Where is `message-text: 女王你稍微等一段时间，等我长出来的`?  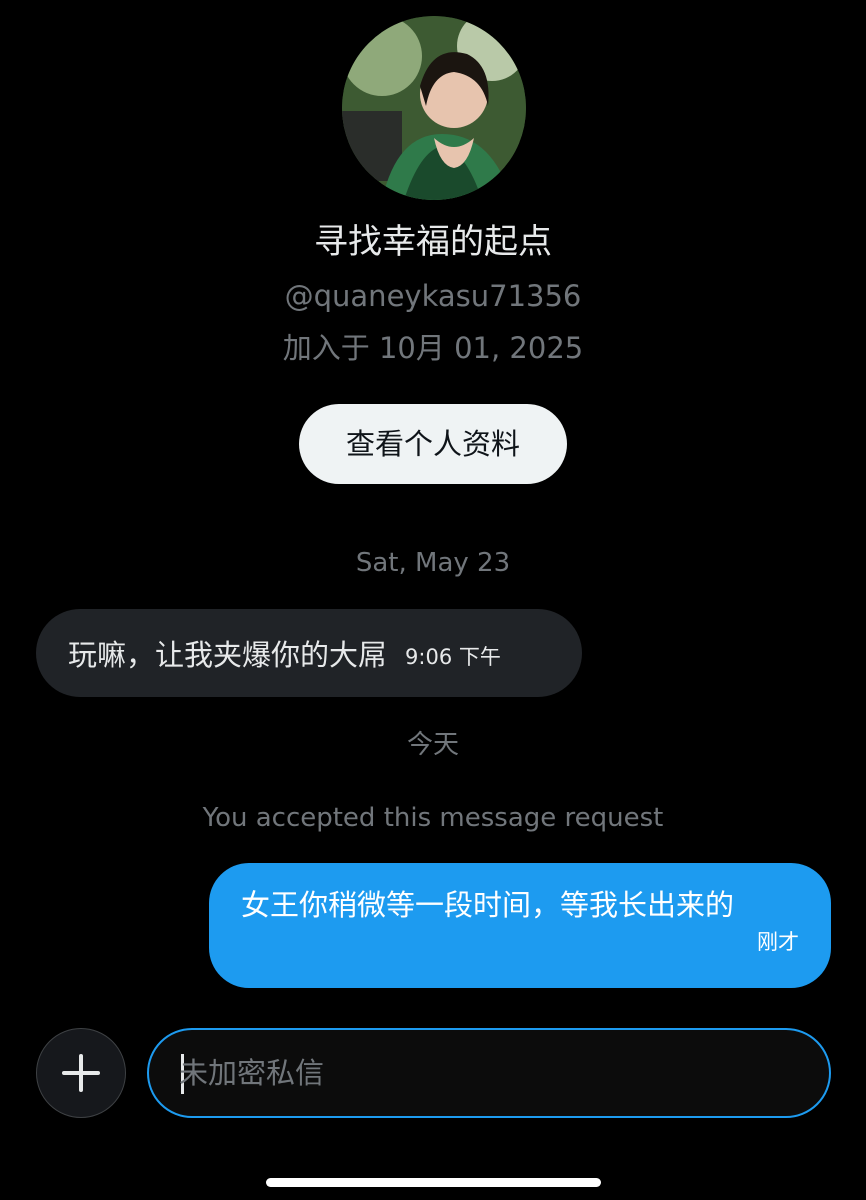 message-text: 女王你稍微等一段时间，等我长出来的 is located at coordinates (488, 905).